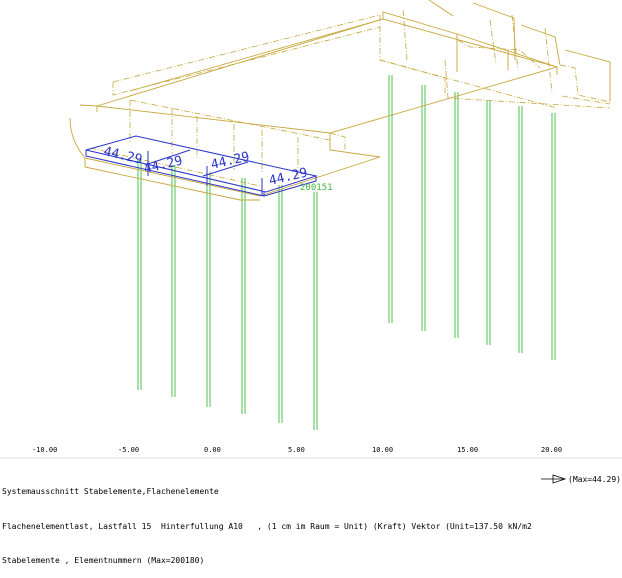  I want to click on piles-left, so click(227, 295).